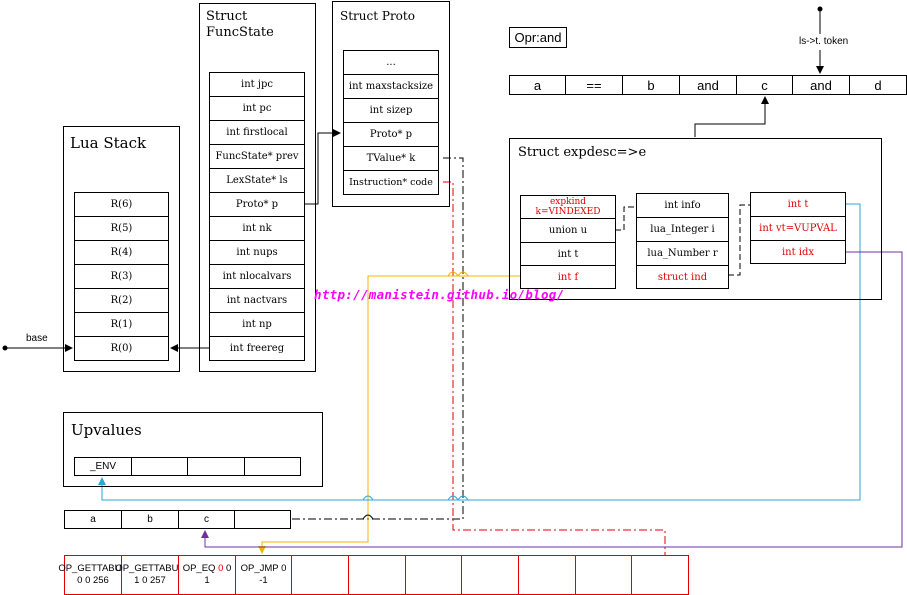 This screenshot has width=907, height=595. I want to click on register-1: R(1), so click(121, 324).